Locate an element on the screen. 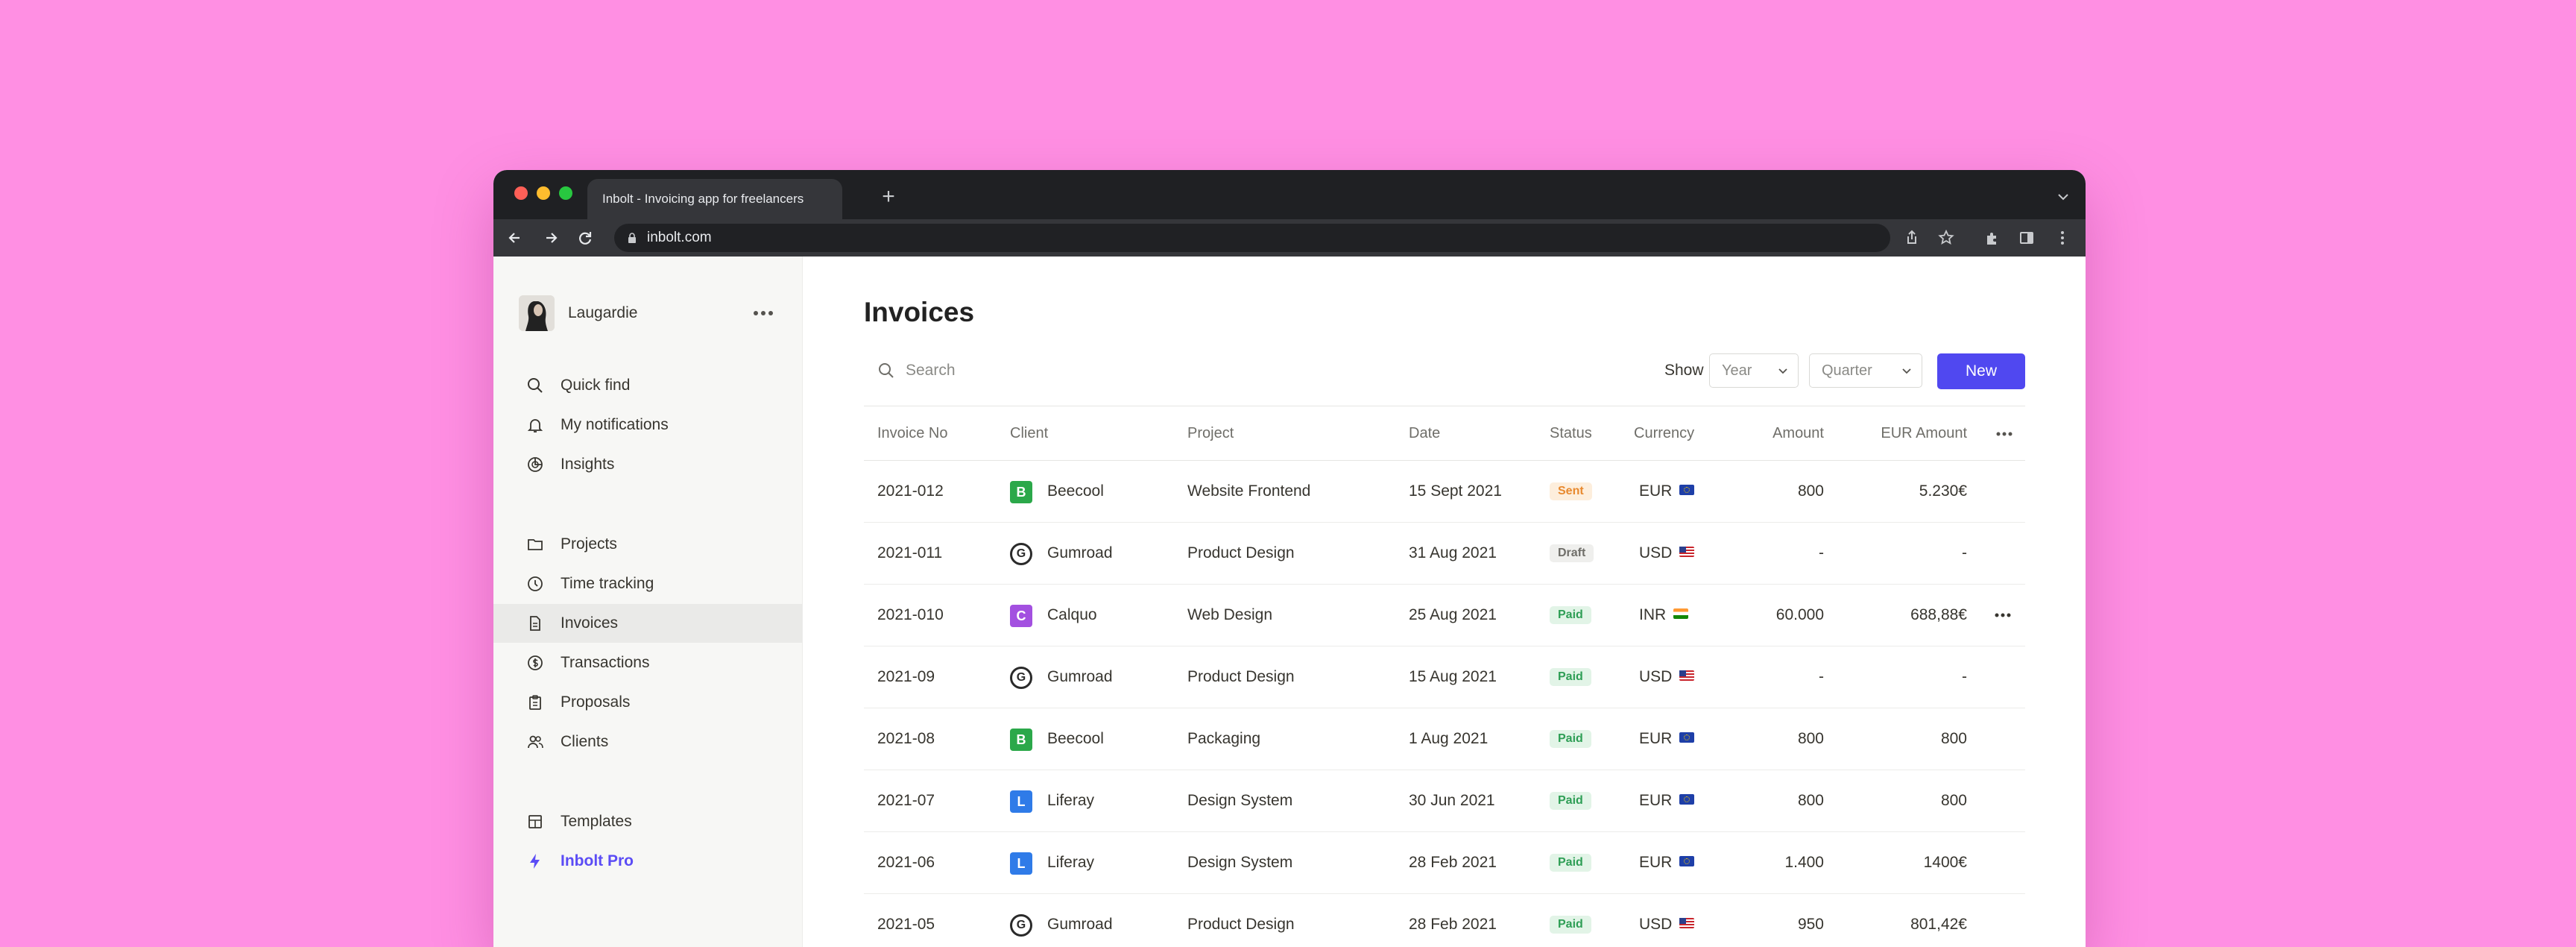  year-select: Year is located at coordinates (1754, 371).